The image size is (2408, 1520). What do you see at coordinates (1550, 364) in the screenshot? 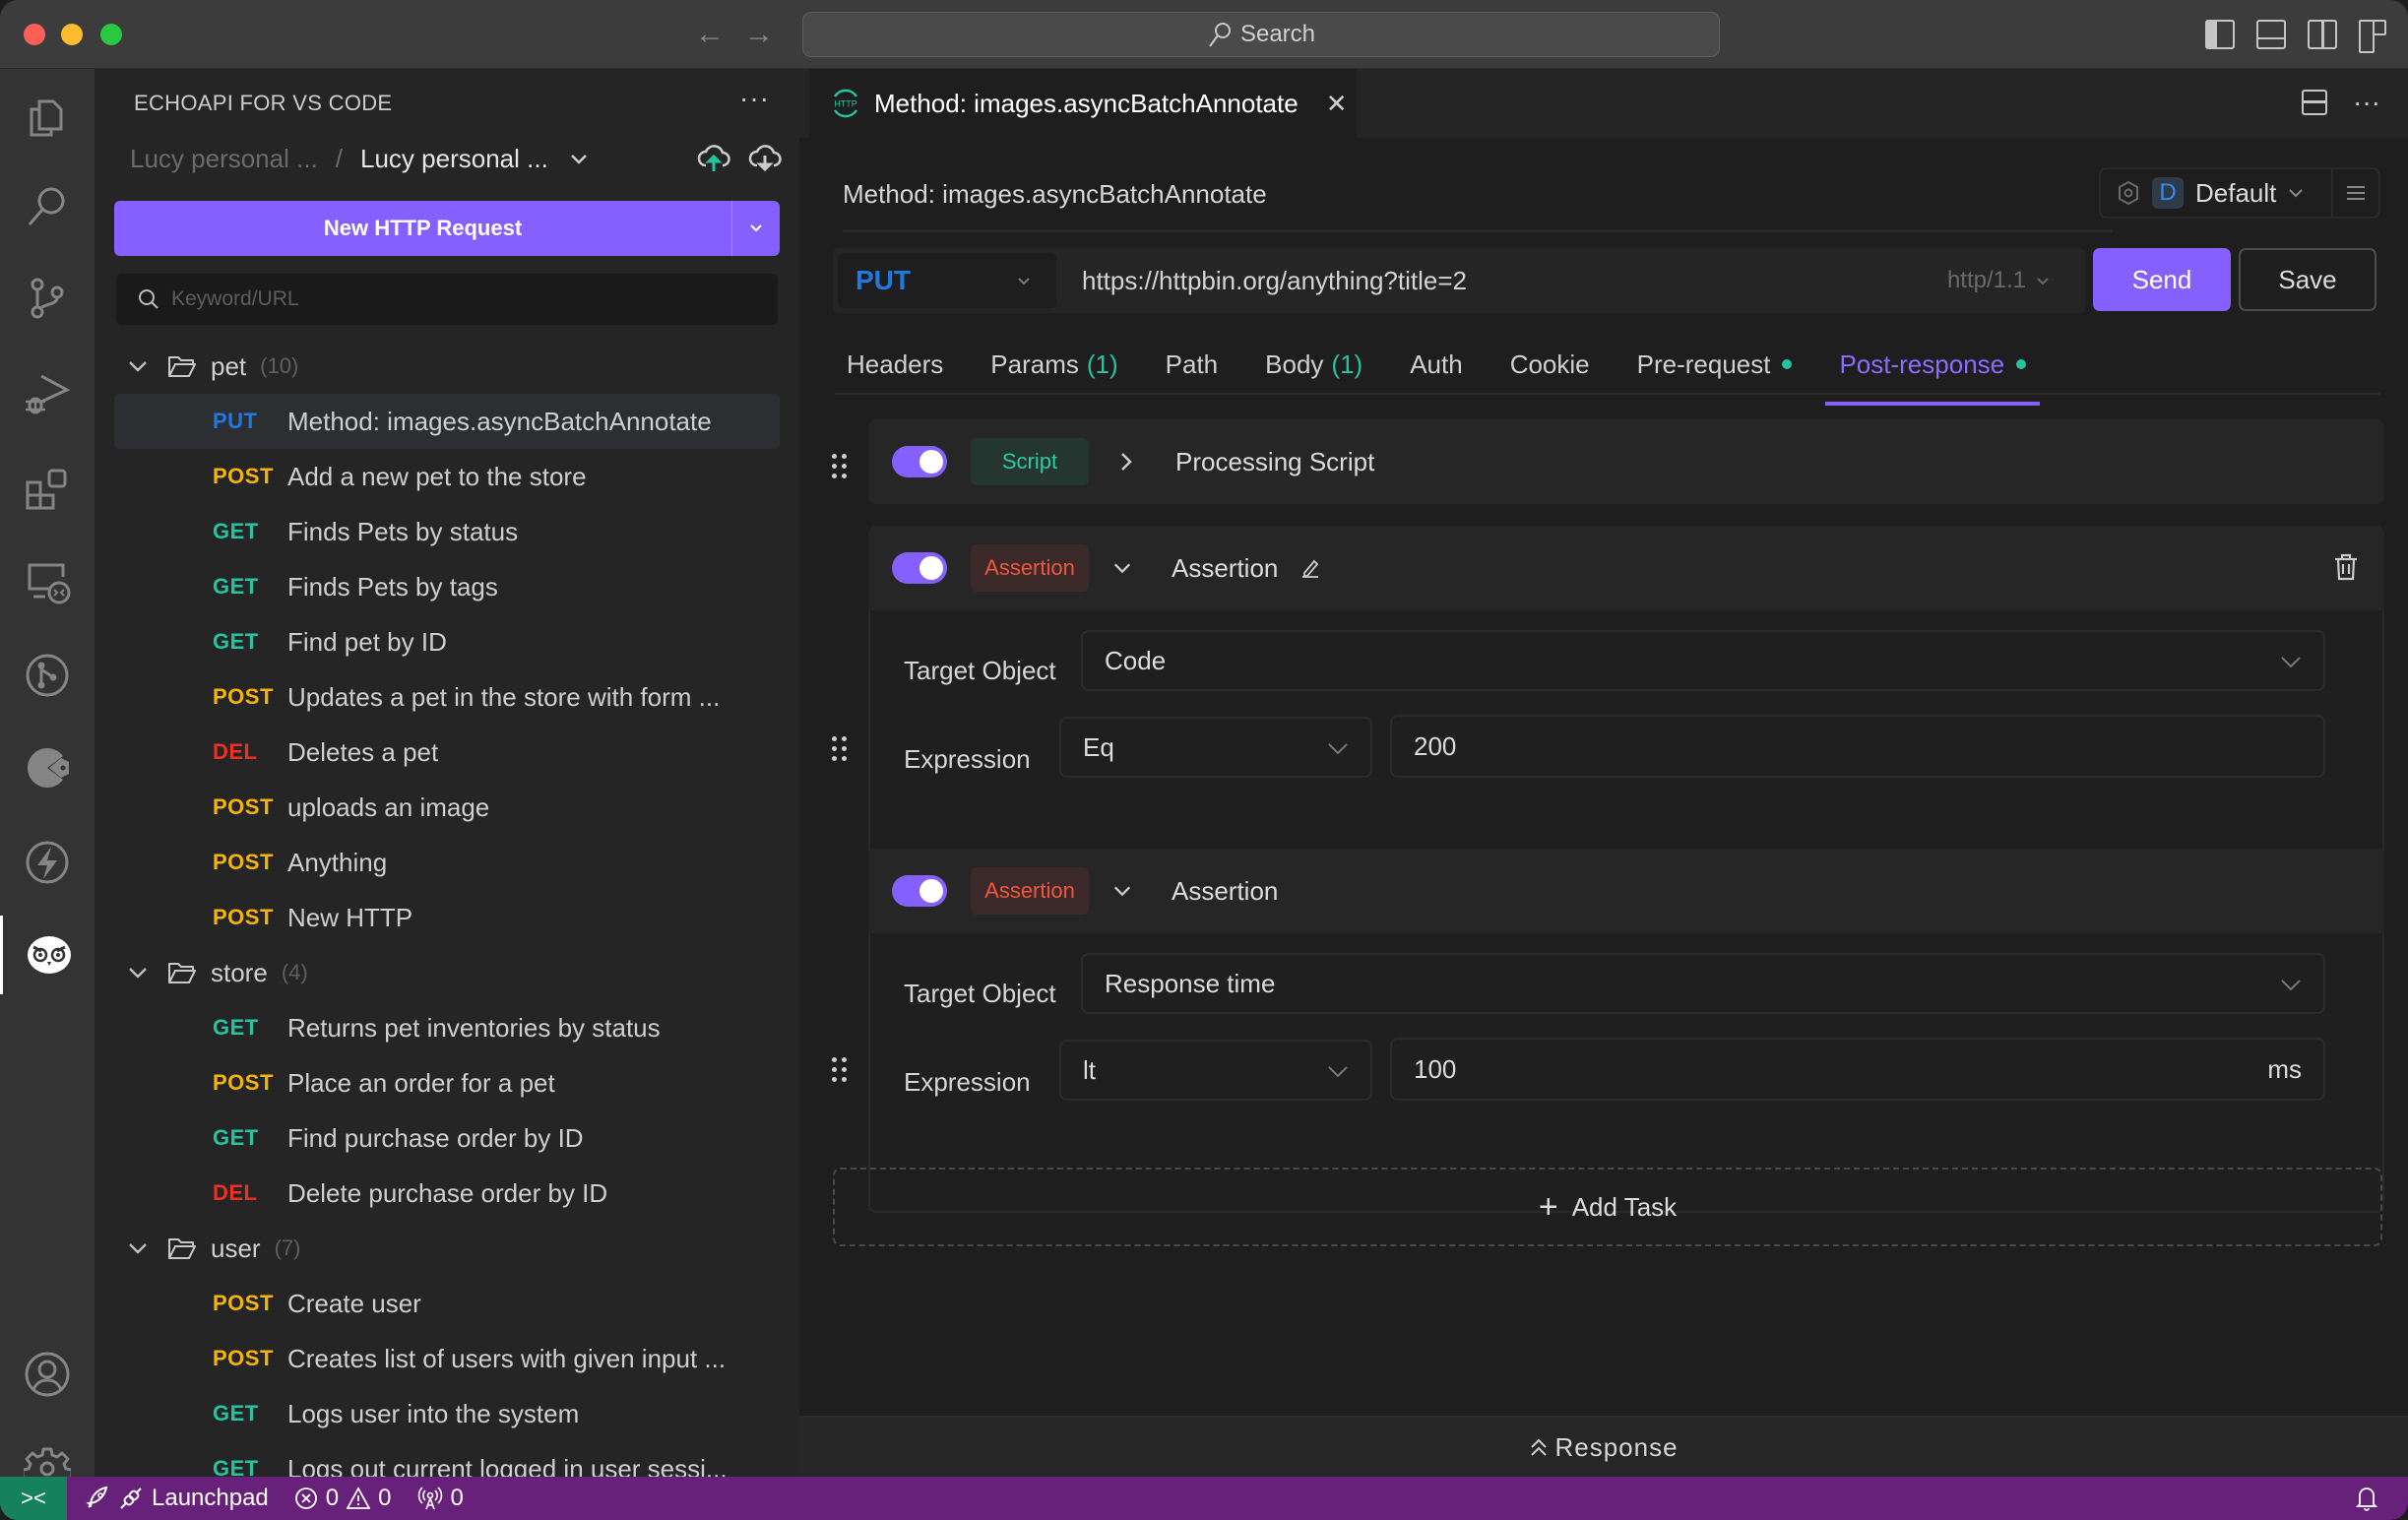
I see `tab-cookie: Cookie` at bounding box center [1550, 364].